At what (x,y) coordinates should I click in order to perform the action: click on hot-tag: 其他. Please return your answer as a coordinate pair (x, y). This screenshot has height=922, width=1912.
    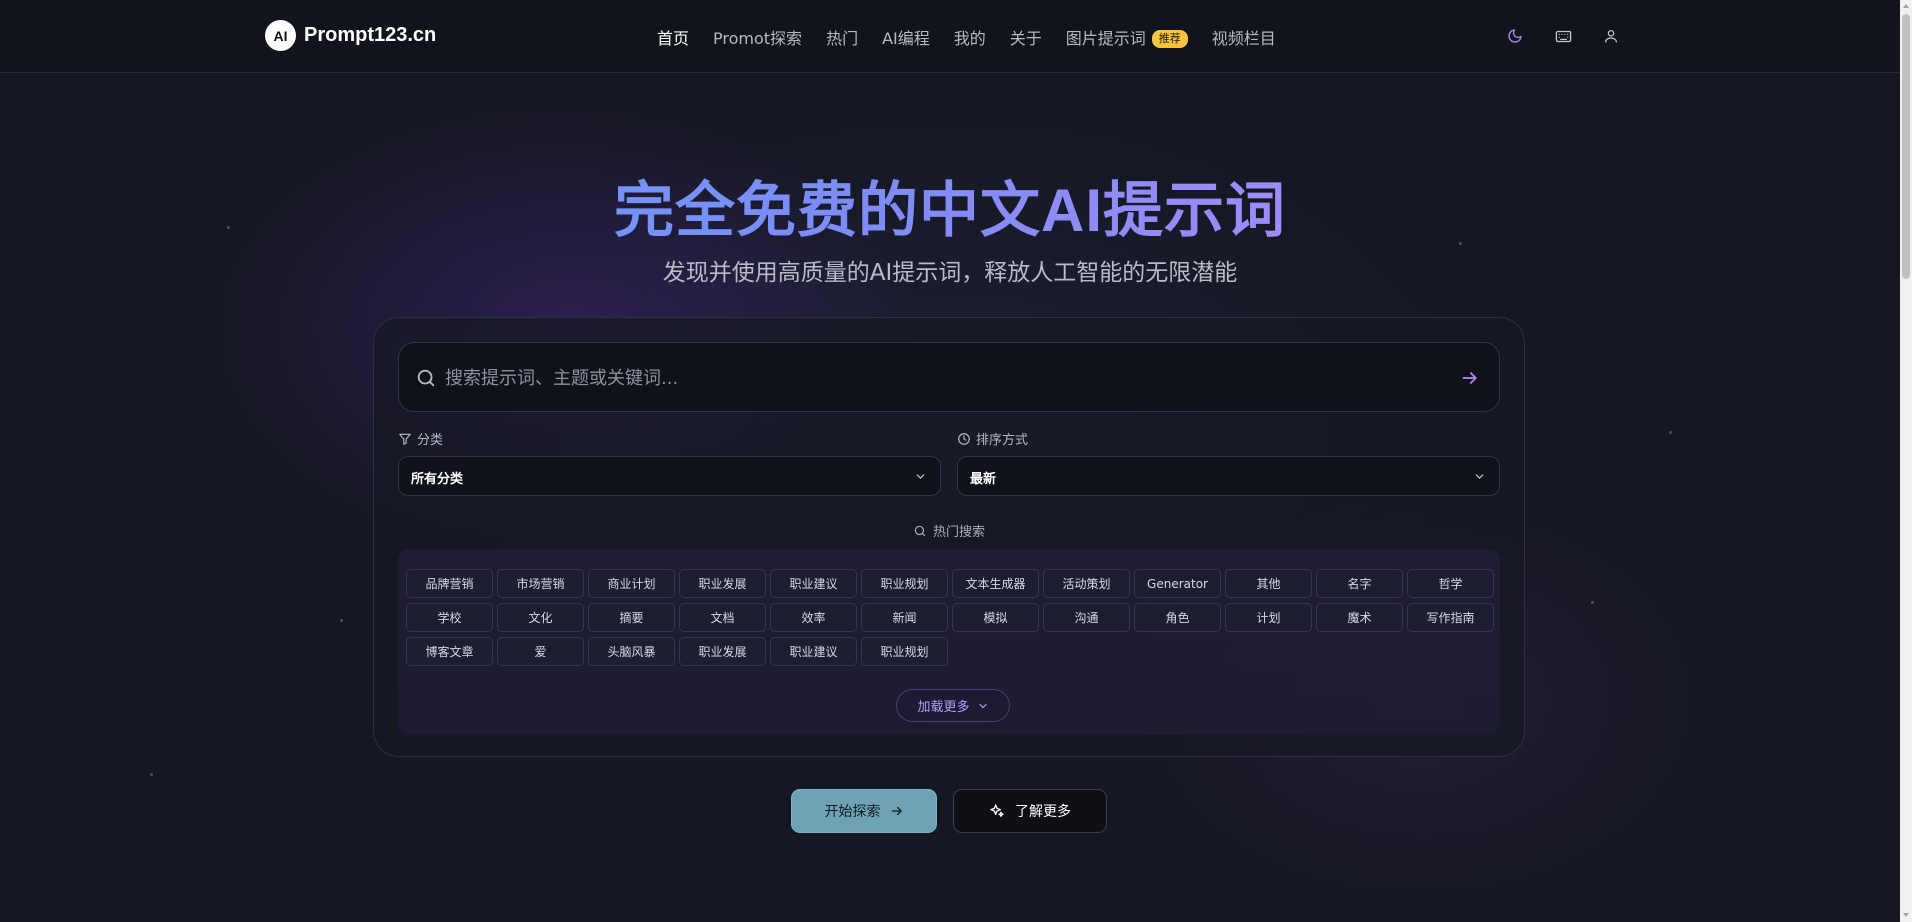
    Looking at the image, I should click on (1268, 583).